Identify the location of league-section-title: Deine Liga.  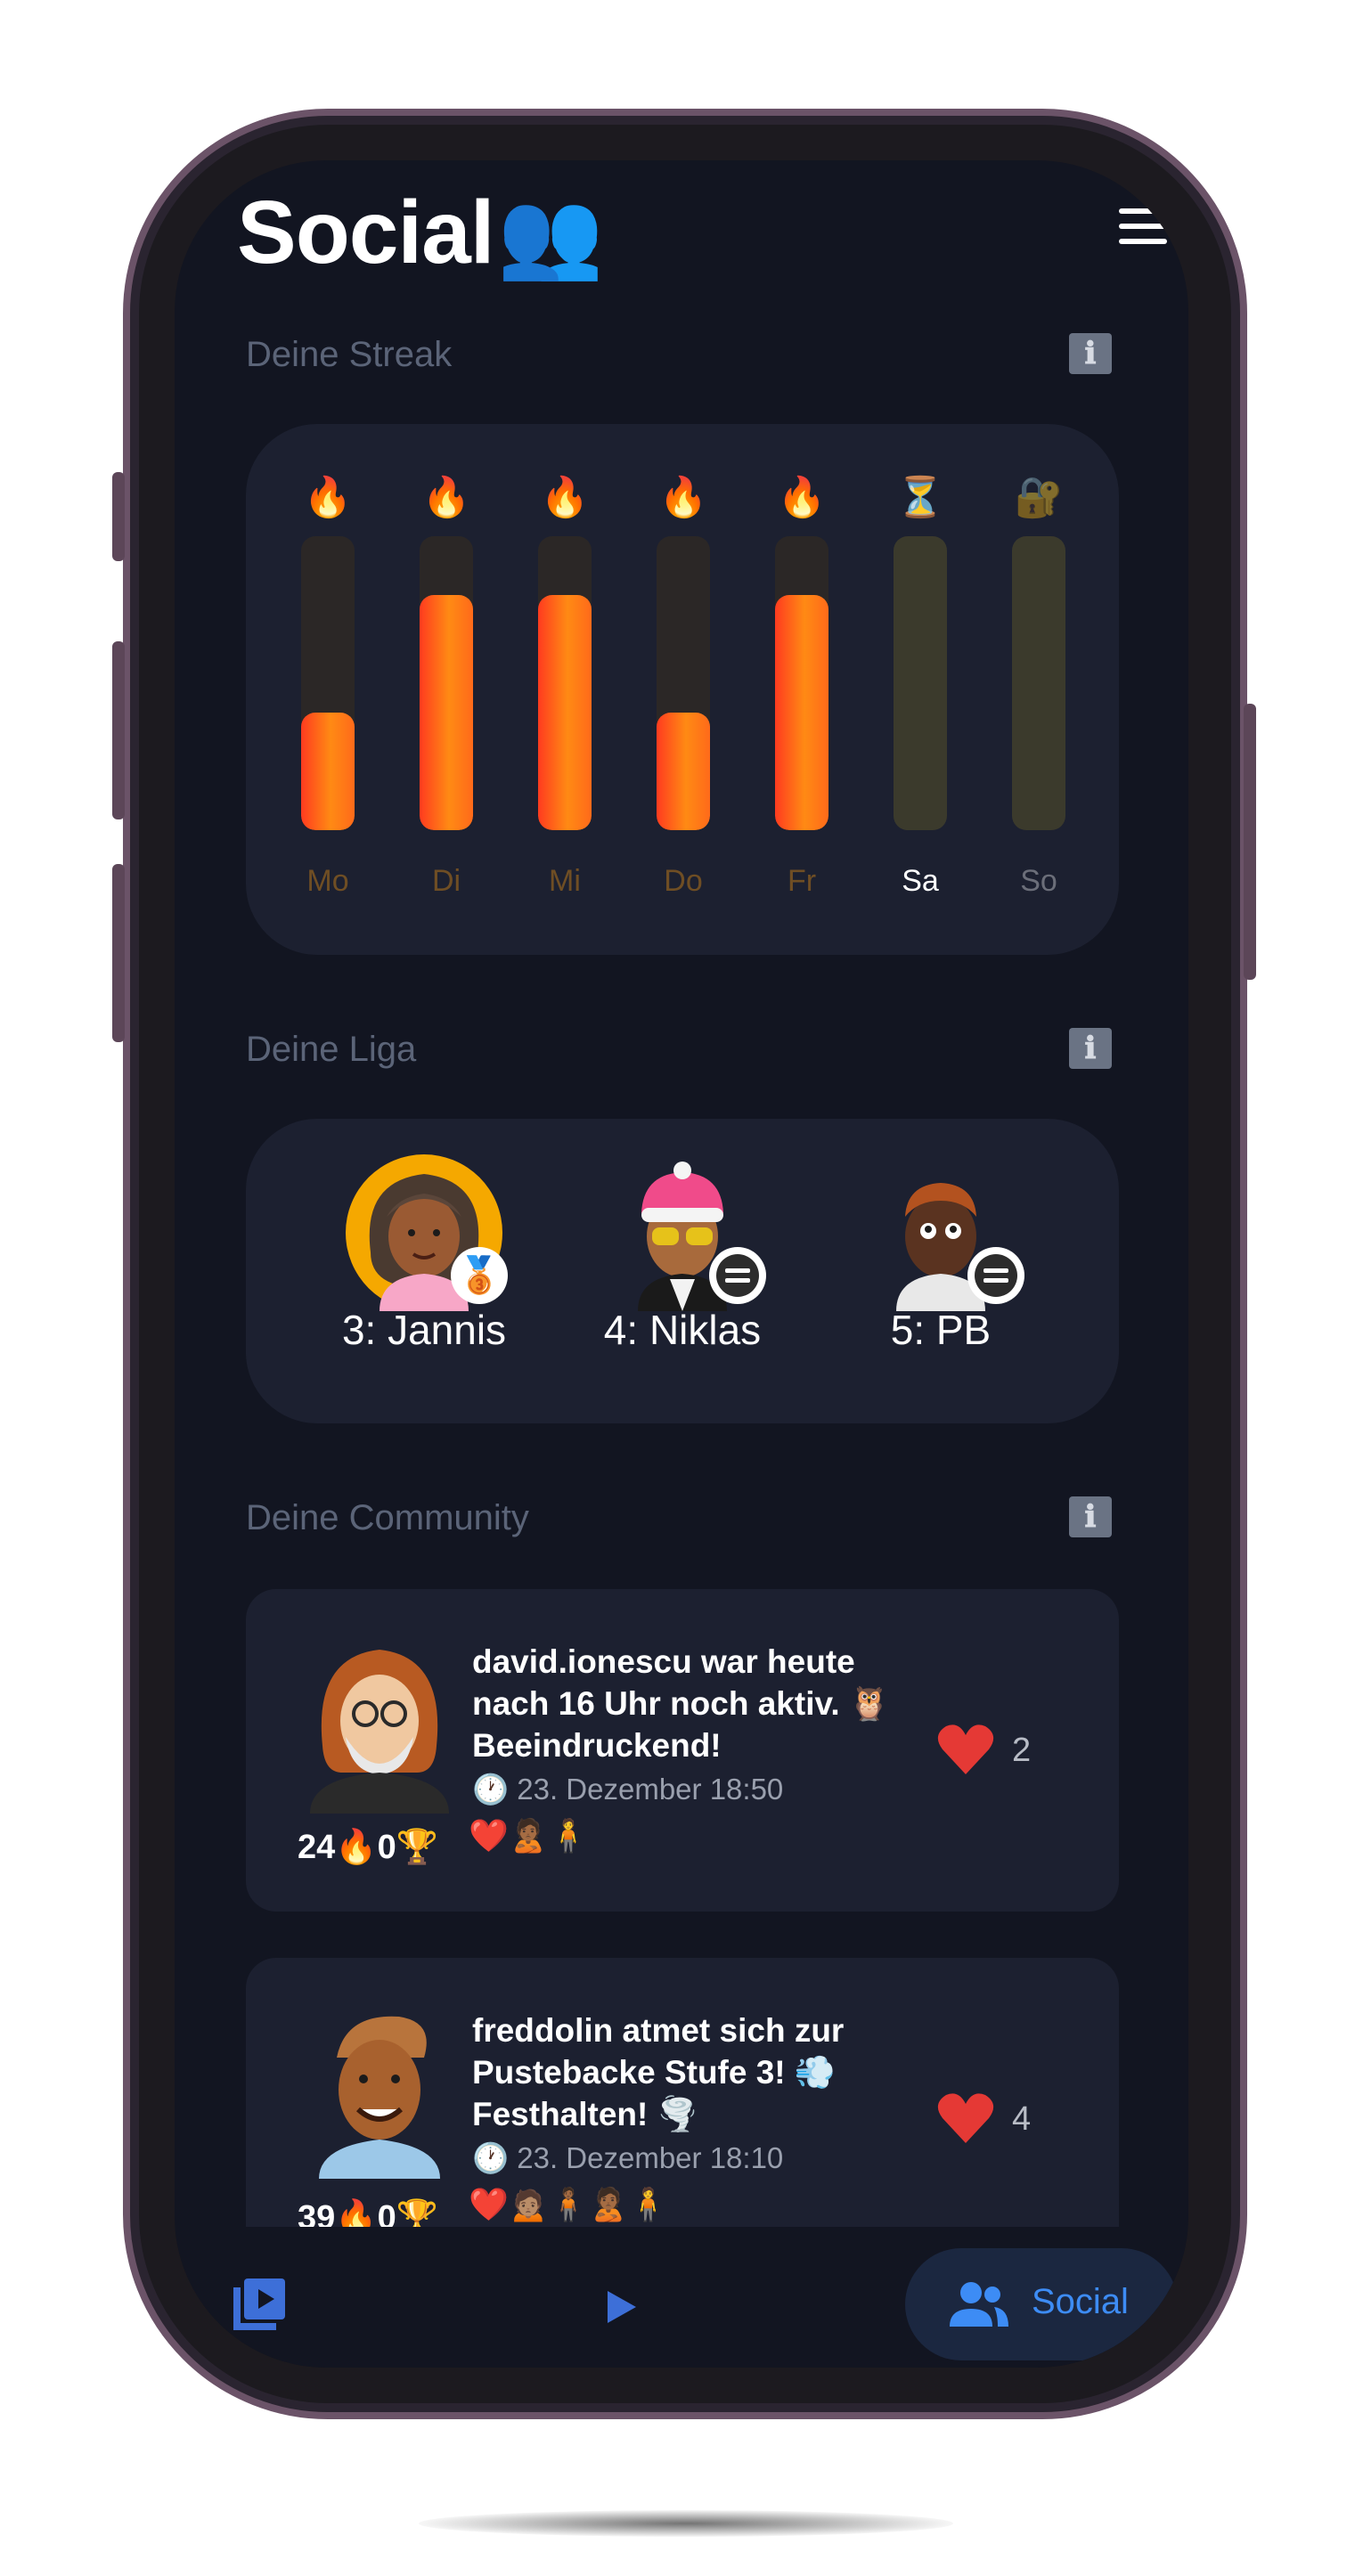
(331, 1050).